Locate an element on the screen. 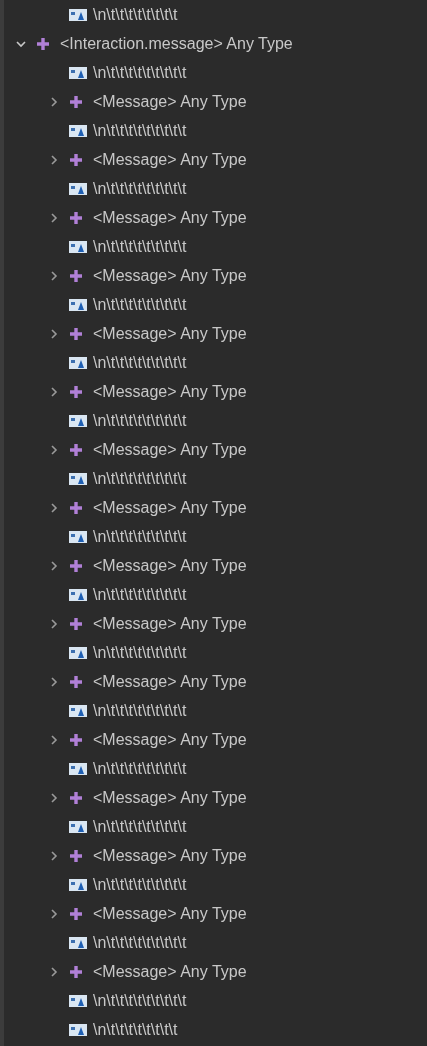  node-label: <Interaction.message> Any Type is located at coordinates (176, 43).